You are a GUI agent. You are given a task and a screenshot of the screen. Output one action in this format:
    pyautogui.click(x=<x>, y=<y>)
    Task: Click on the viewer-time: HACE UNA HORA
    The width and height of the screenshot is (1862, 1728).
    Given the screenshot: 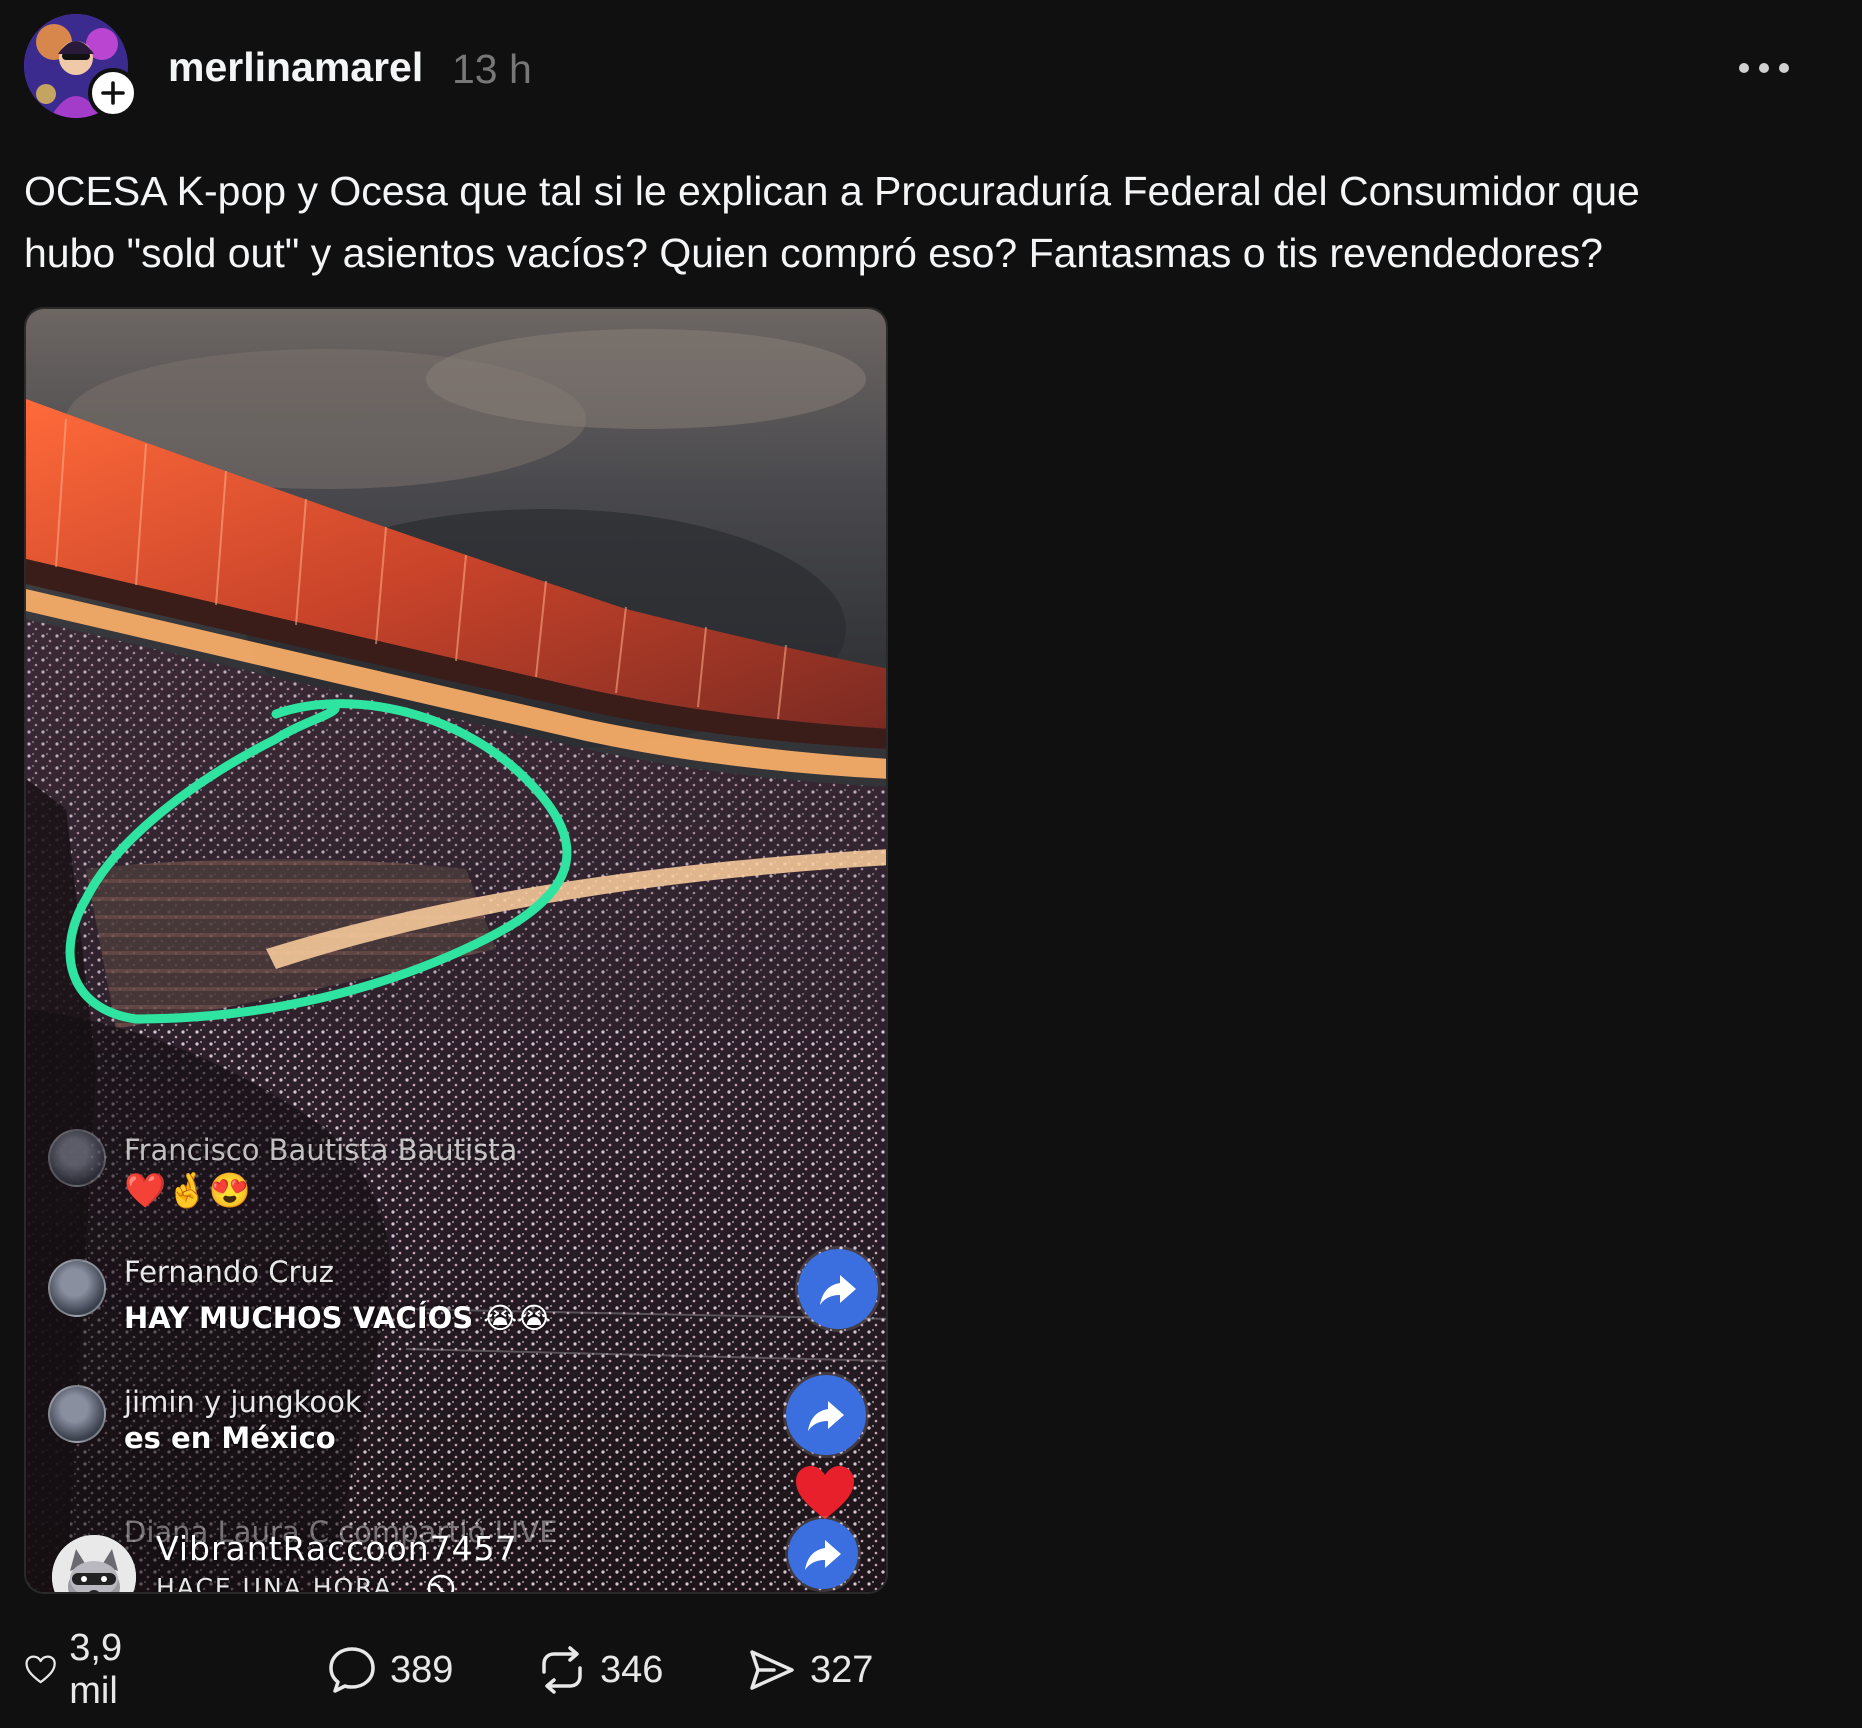 What is the action you would take?
    pyautogui.click(x=274, y=1583)
    